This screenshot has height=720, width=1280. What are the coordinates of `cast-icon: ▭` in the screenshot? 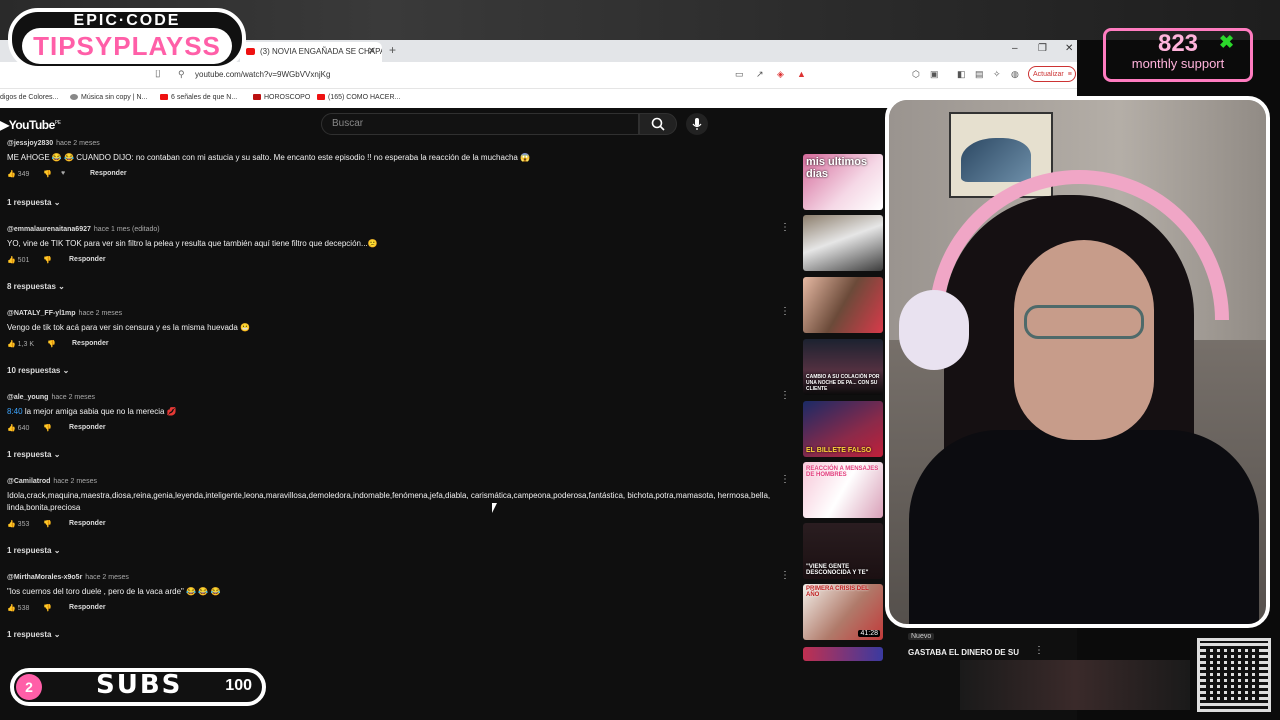 It's located at (739, 74).